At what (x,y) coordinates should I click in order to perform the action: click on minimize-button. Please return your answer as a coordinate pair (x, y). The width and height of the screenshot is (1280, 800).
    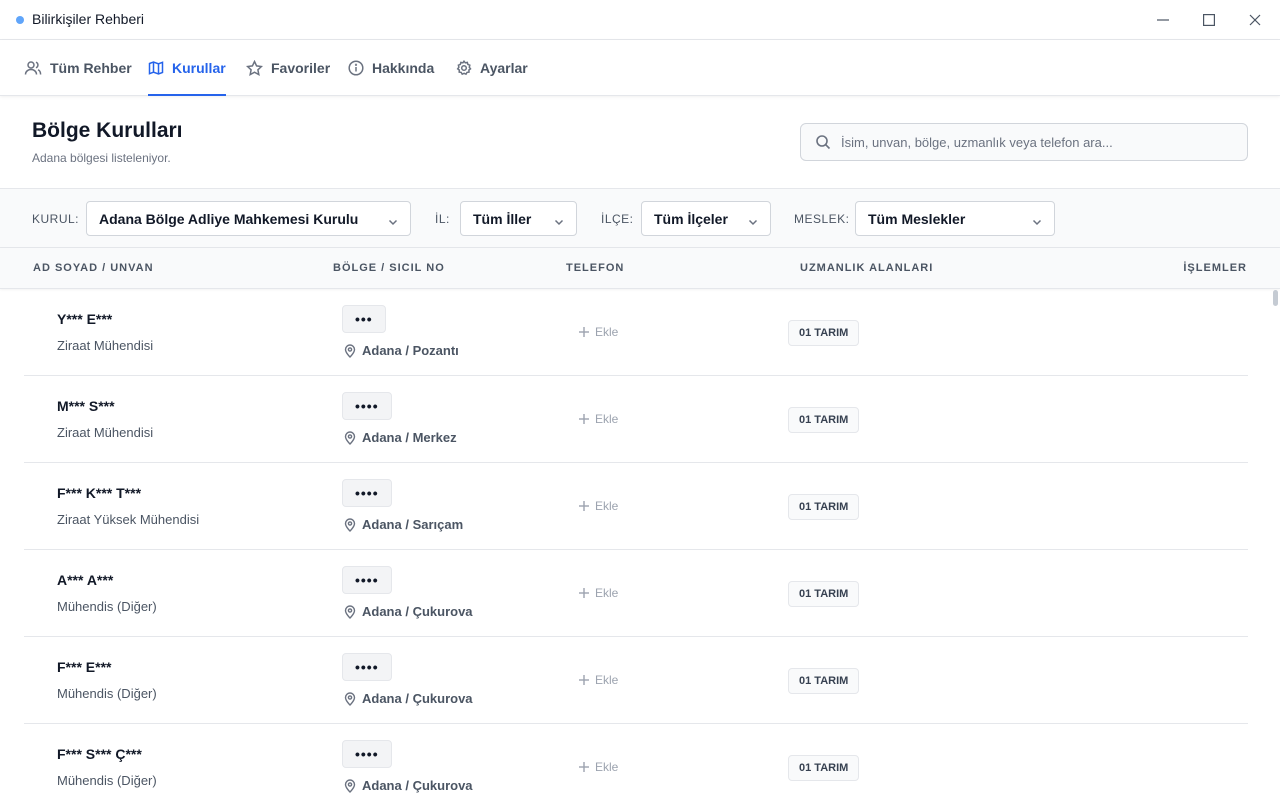
    Looking at the image, I should click on (1163, 20).